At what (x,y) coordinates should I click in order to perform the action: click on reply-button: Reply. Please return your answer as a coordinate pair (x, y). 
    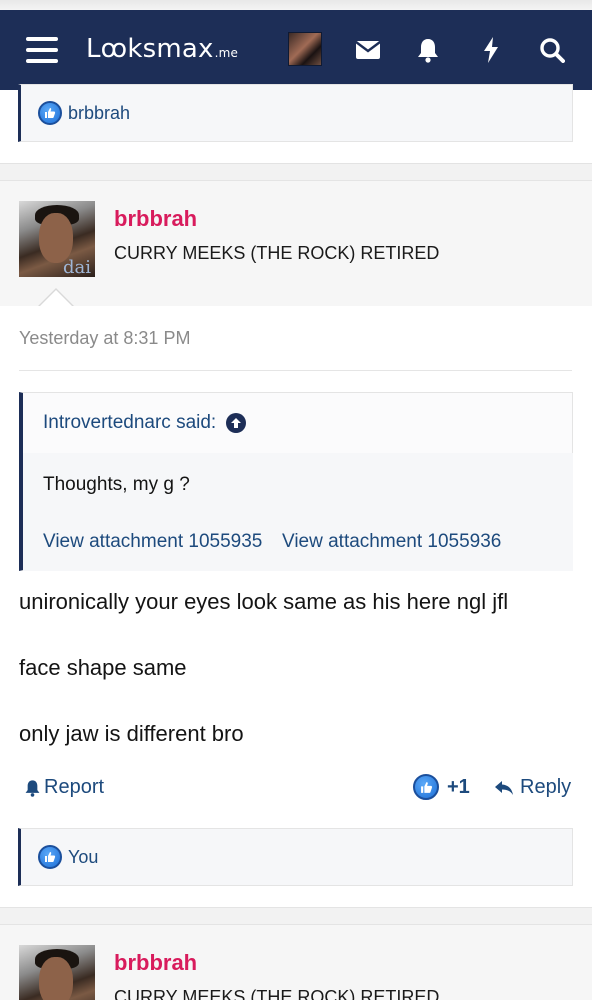
    Looking at the image, I should click on (532, 787).